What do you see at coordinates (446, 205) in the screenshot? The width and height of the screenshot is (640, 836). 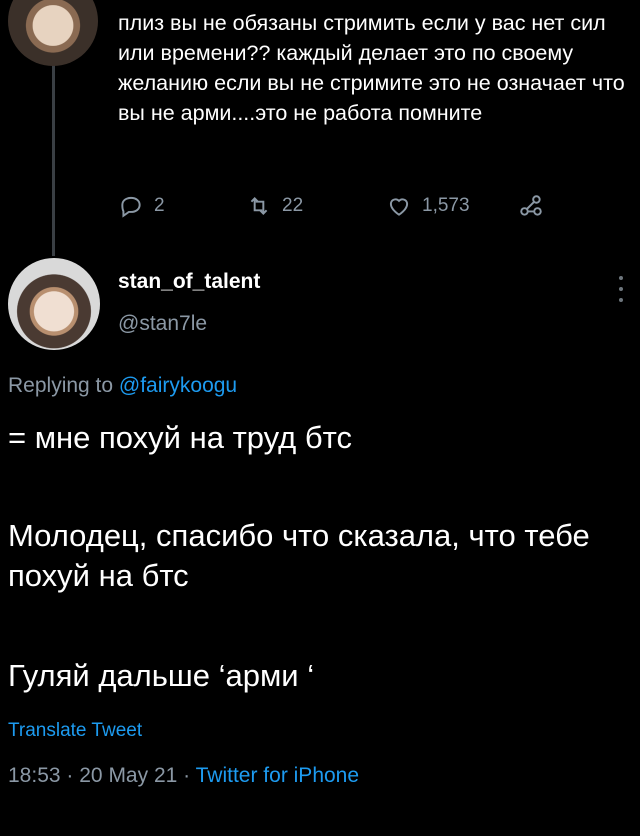 I see `like-count: 1,573` at bounding box center [446, 205].